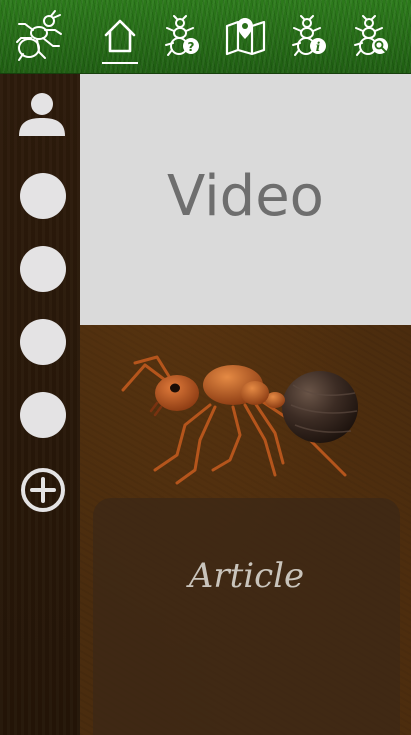  Describe the element at coordinates (246, 576) in the screenshot. I see `article-label: Article` at that location.